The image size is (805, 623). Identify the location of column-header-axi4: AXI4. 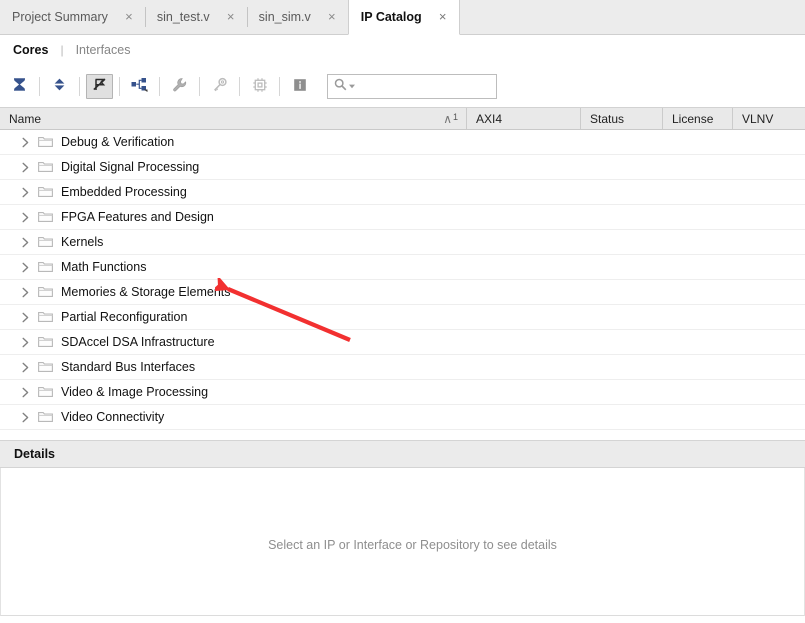
(523, 118).